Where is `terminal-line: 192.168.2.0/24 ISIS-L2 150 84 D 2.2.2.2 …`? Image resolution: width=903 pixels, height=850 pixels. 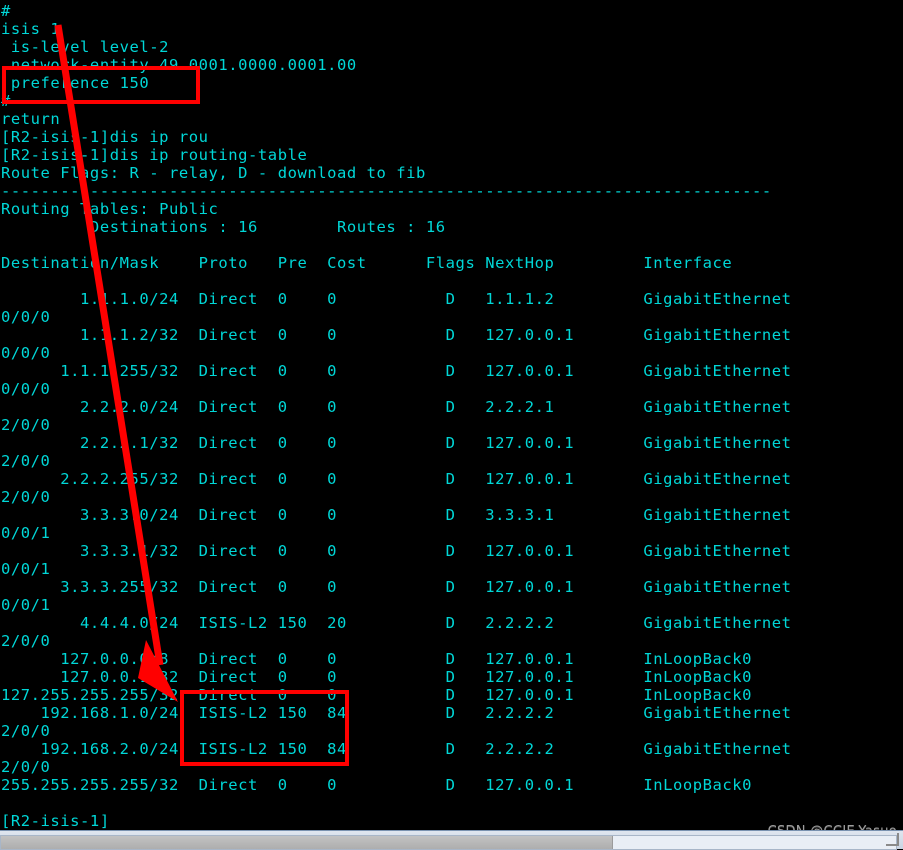 terminal-line: 192.168.2.0/24 ISIS-L2 150 84 D 2.2.2.2 … is located at coordinates (396, 749).